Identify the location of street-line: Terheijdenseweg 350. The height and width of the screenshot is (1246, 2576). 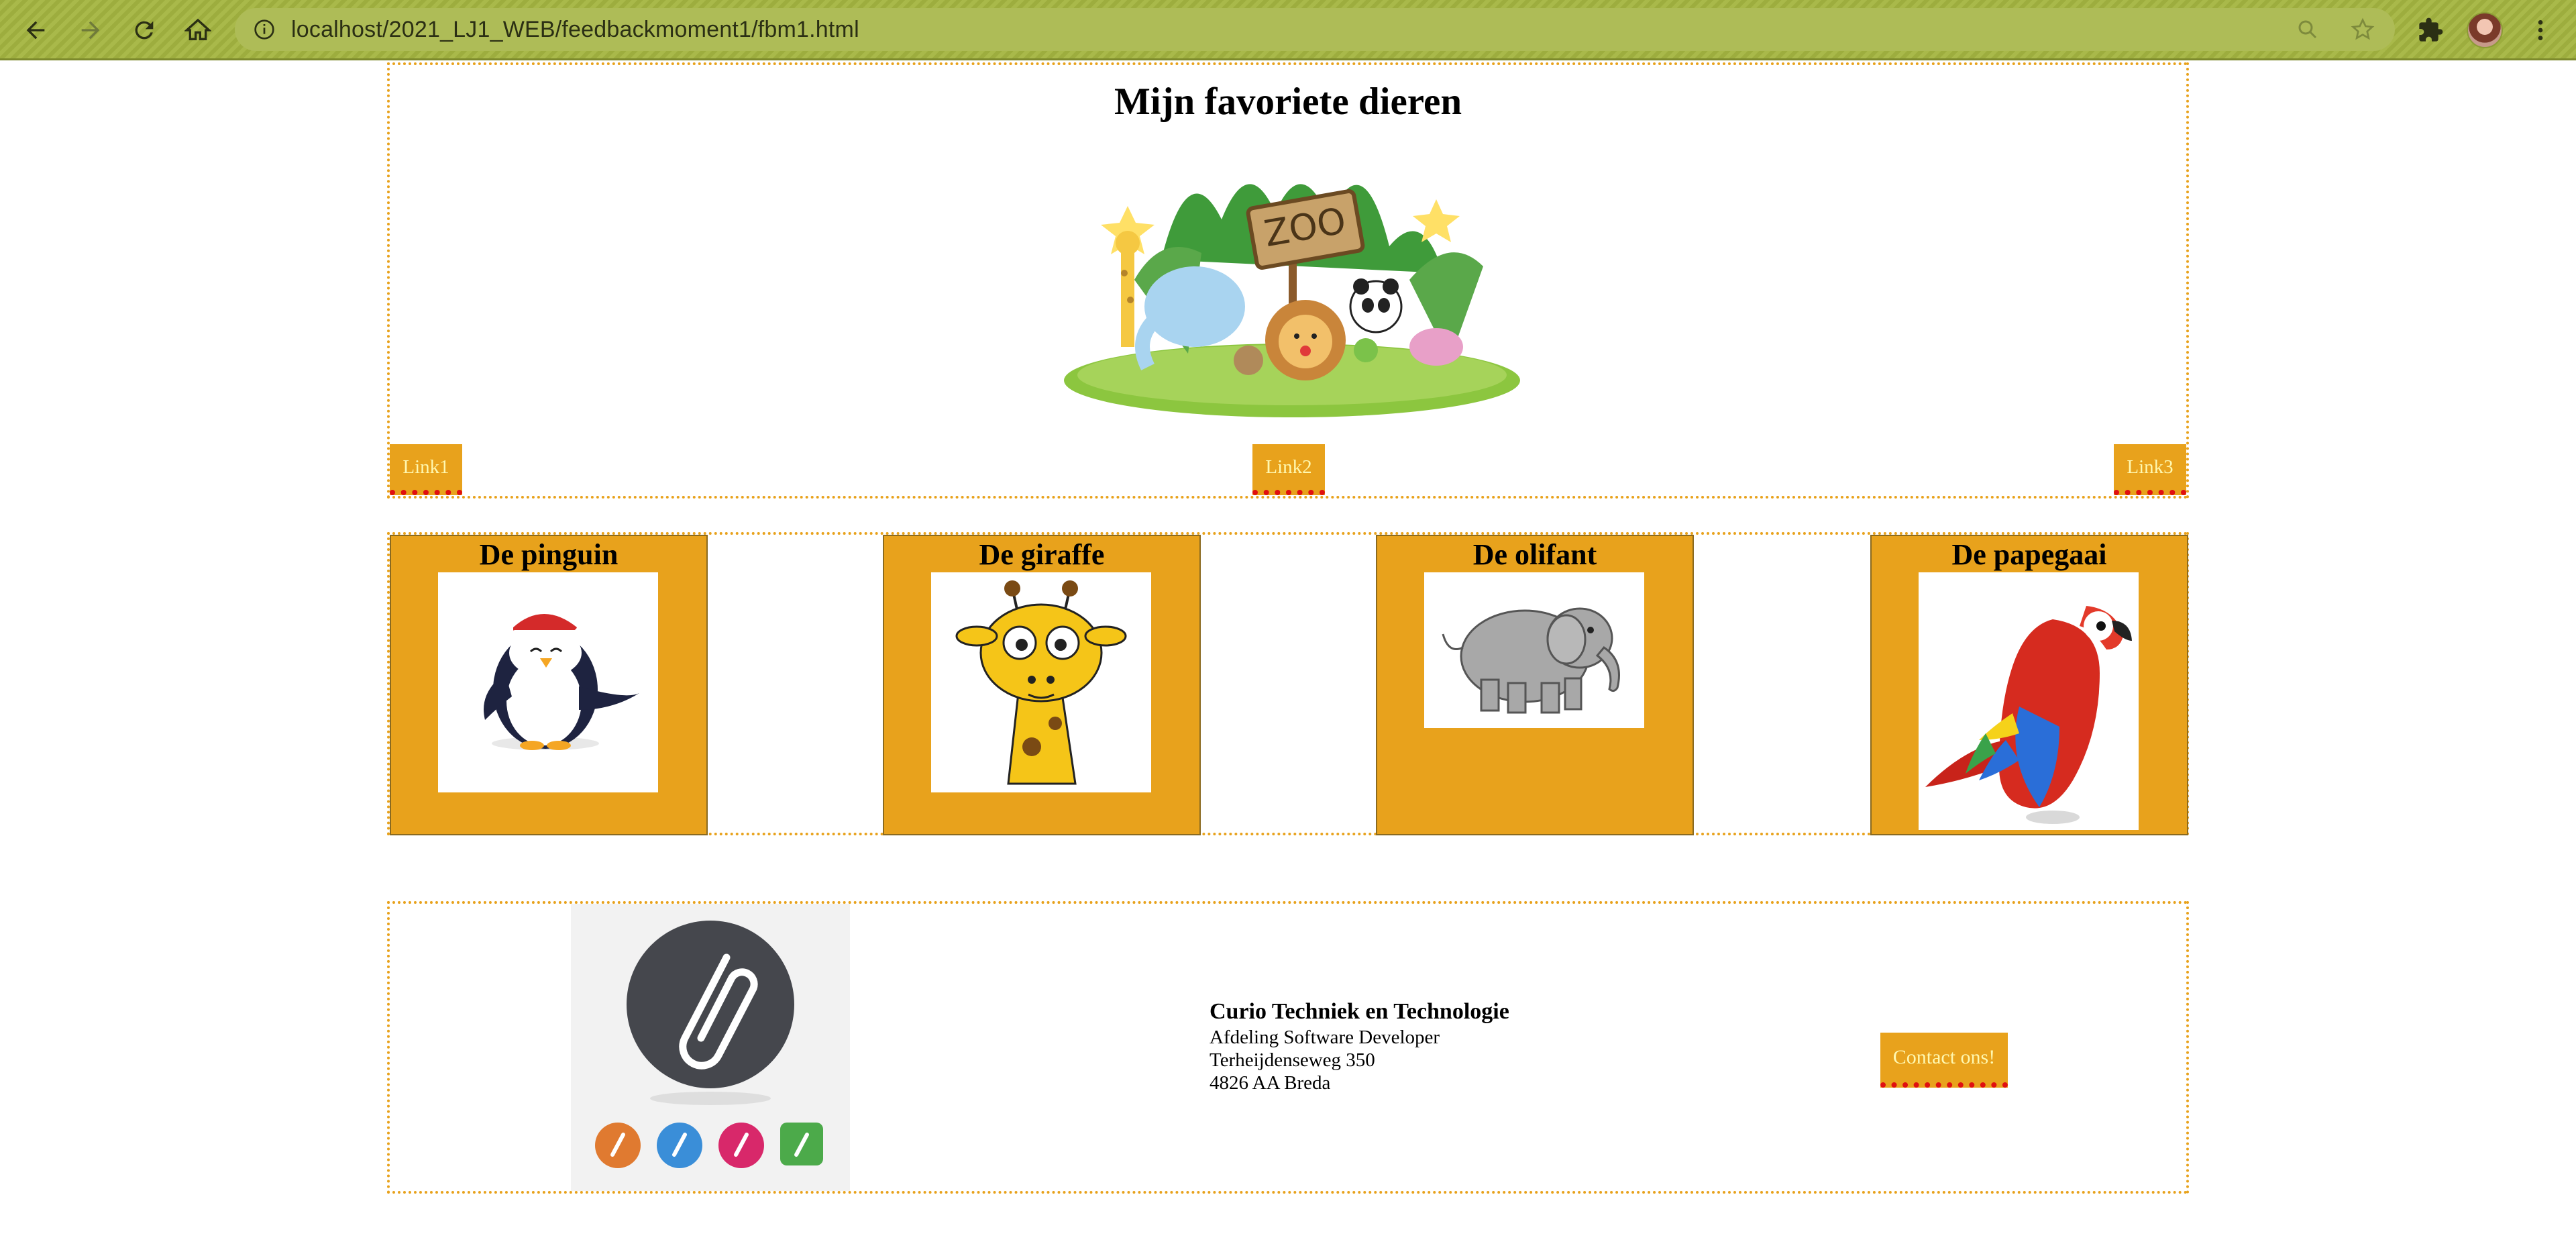
(1292, 1060).